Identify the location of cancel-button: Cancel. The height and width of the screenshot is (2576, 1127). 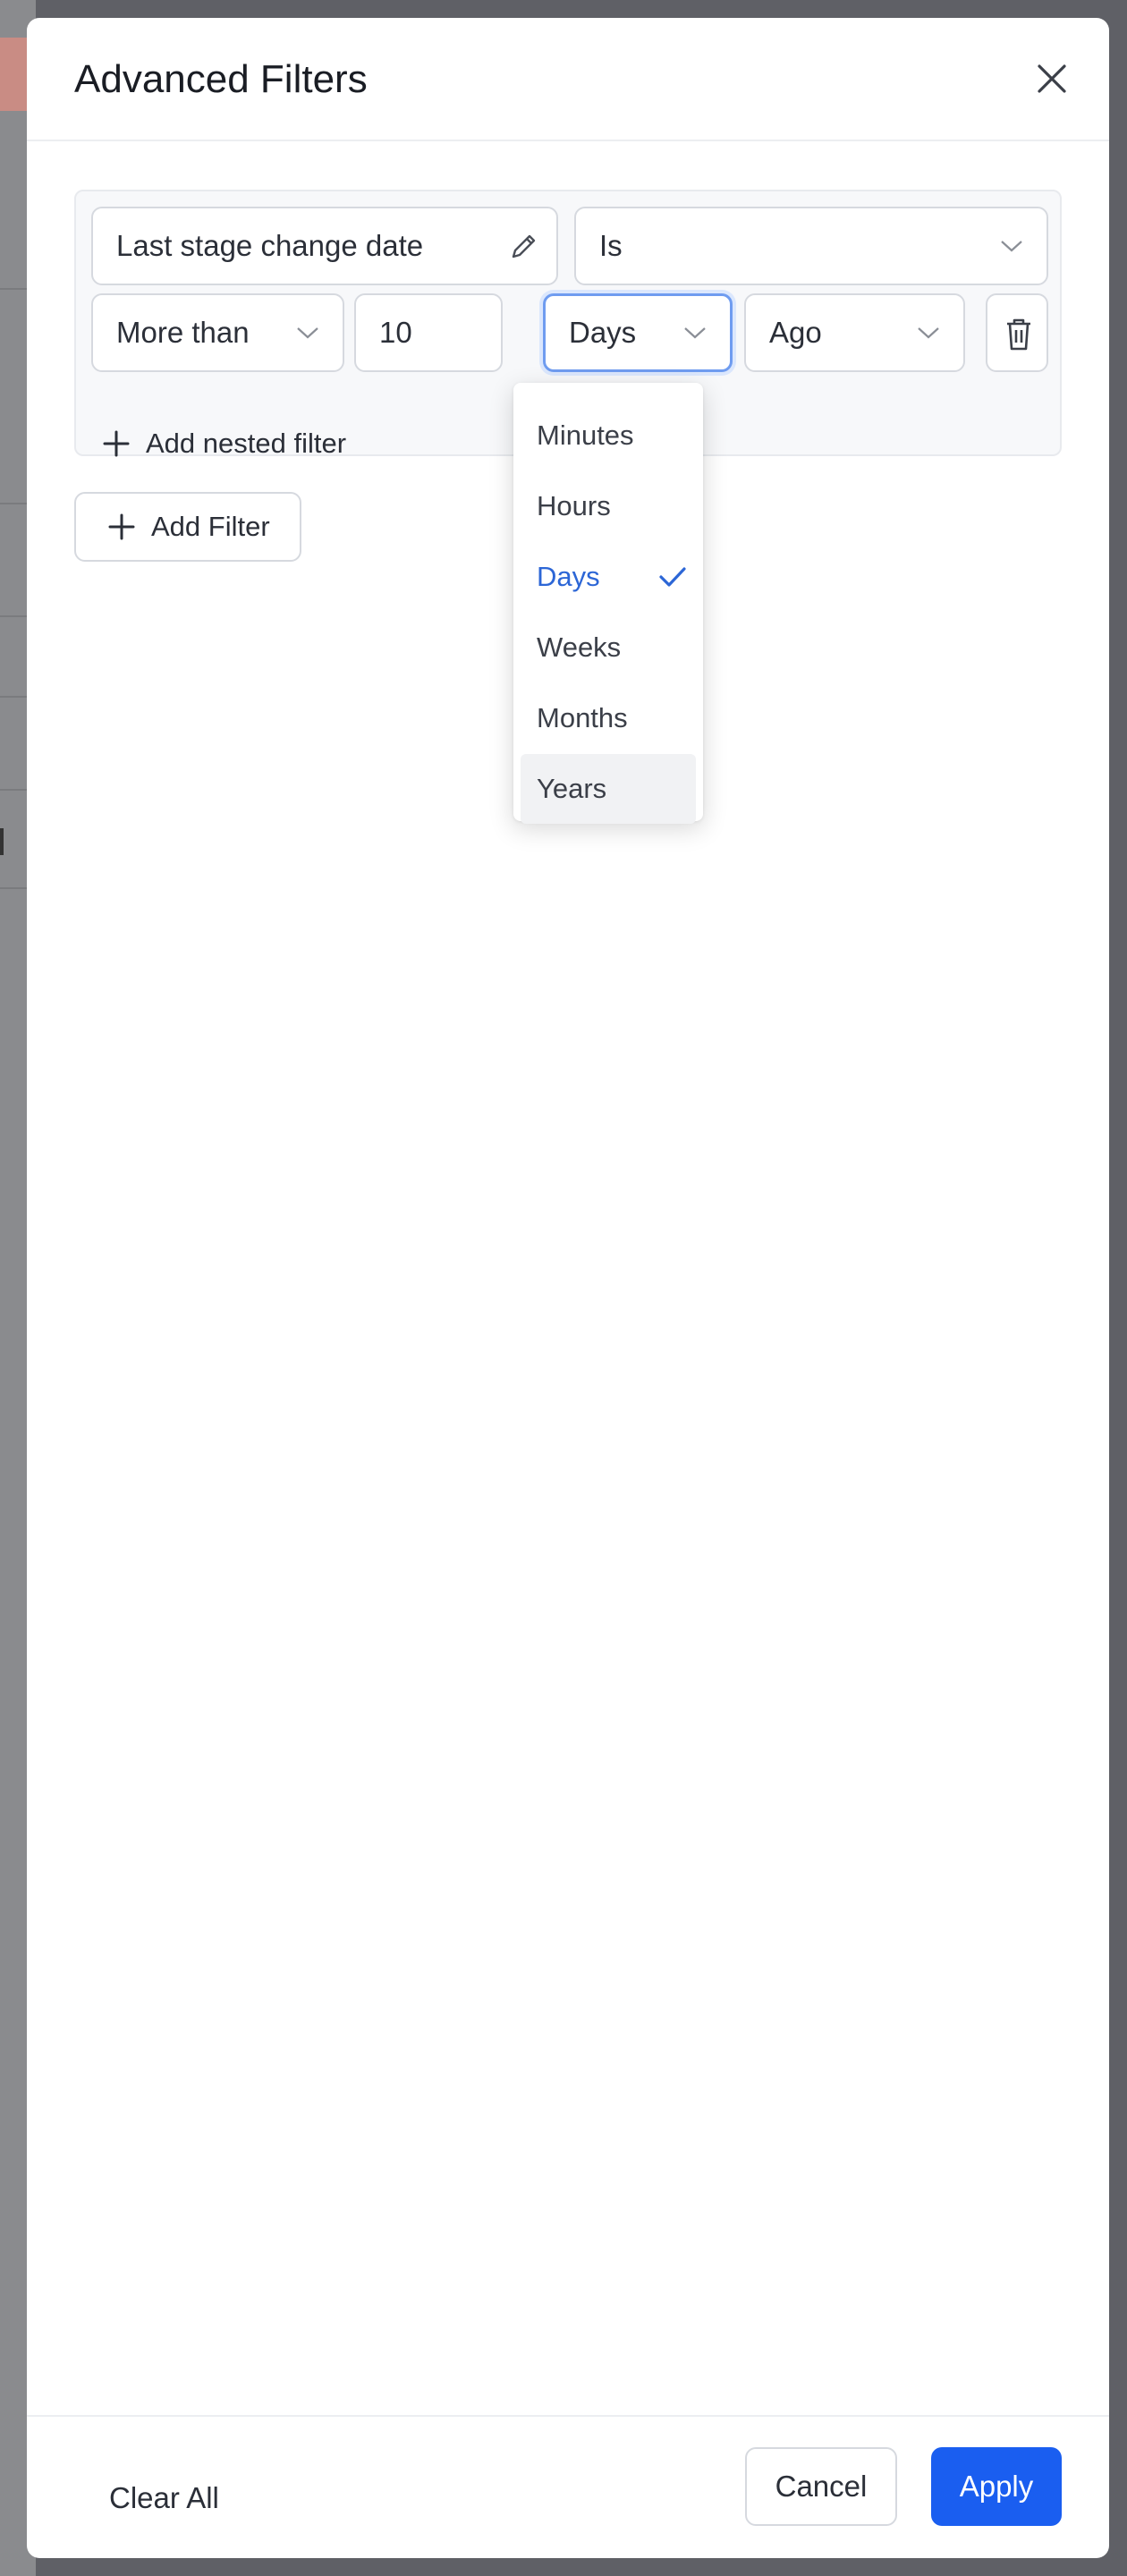
(821, 2486).